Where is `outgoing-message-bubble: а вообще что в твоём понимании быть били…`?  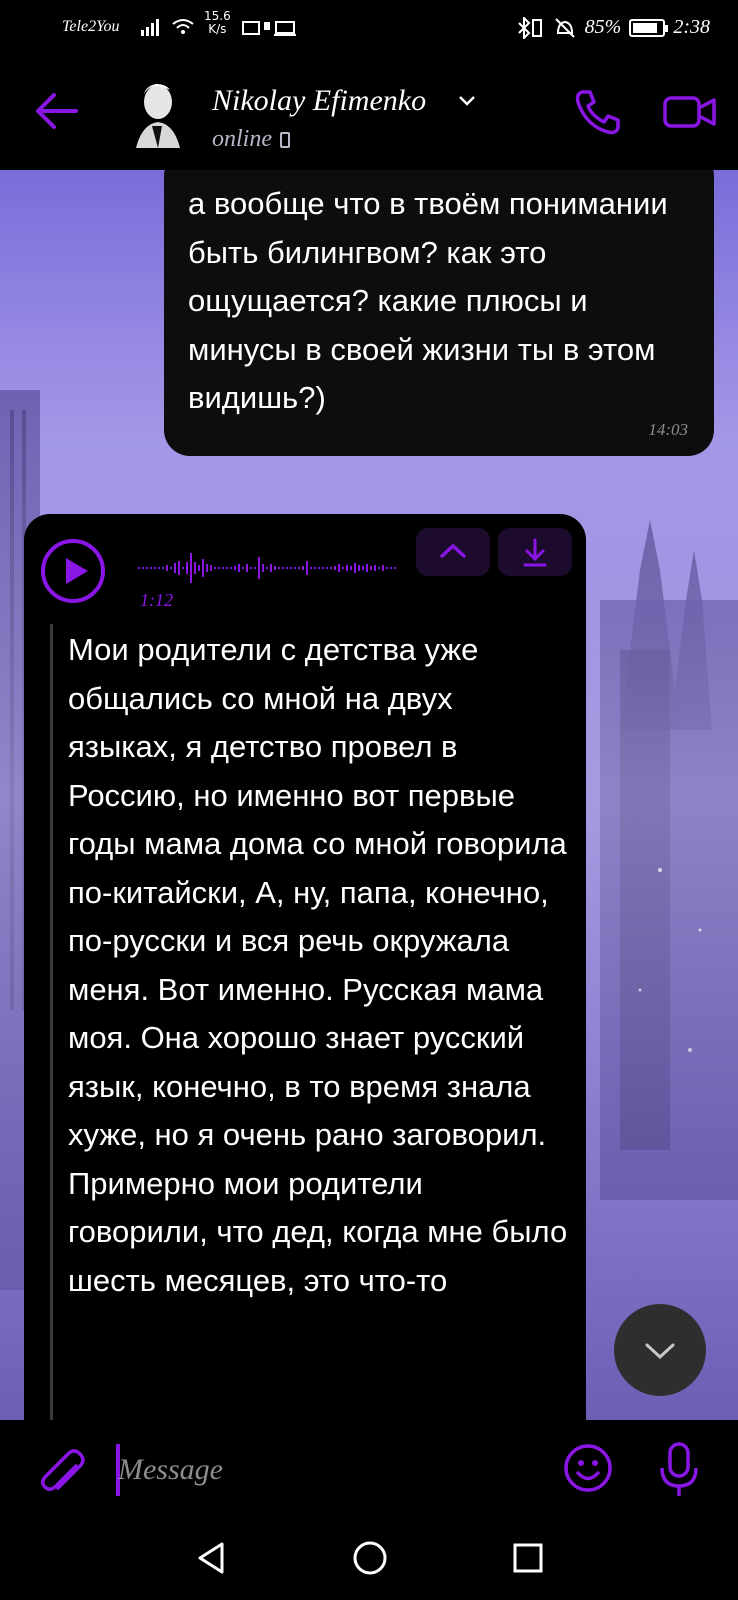 outgoing-message-bubble: а вообще что в твоём понимании быть били… is located at coordinates (439, 313).